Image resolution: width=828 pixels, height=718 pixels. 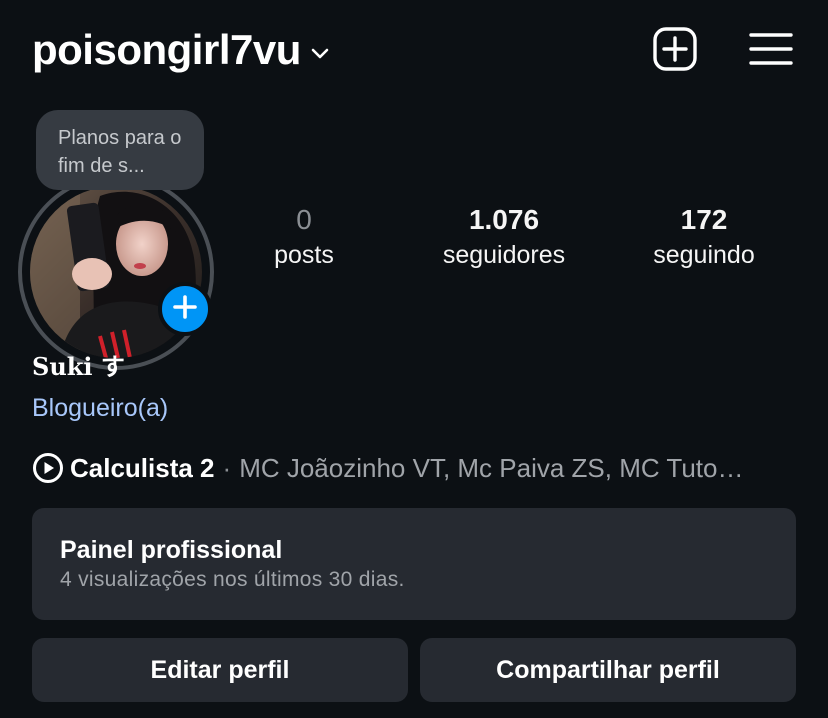 What do you see at coordinates (504, 219) in the screenshot?
I see `followers-value: 1.076` at bounding box center [504, 219].